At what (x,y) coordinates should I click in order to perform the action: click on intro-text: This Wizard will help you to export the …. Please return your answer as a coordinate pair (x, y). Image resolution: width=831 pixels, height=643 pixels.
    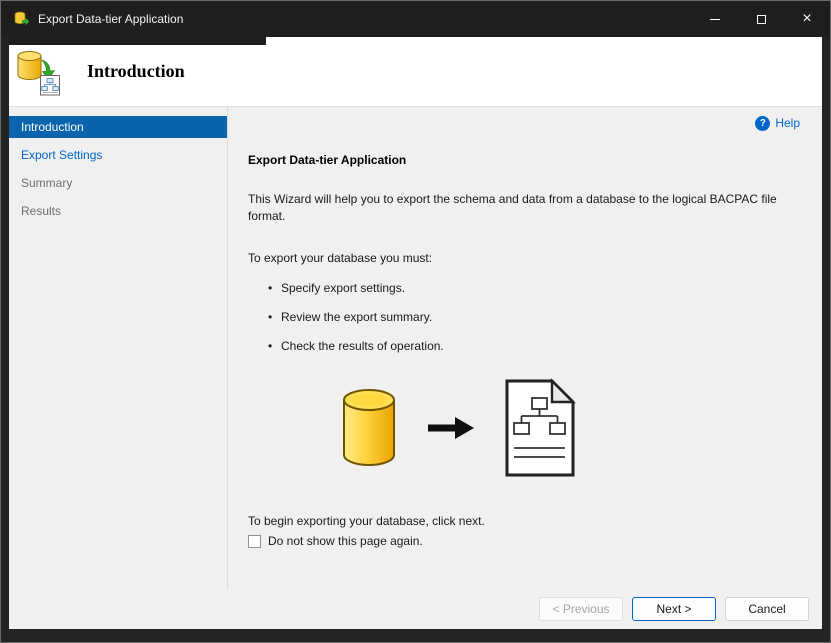
    Looking at the image, I should click on (512, 207).